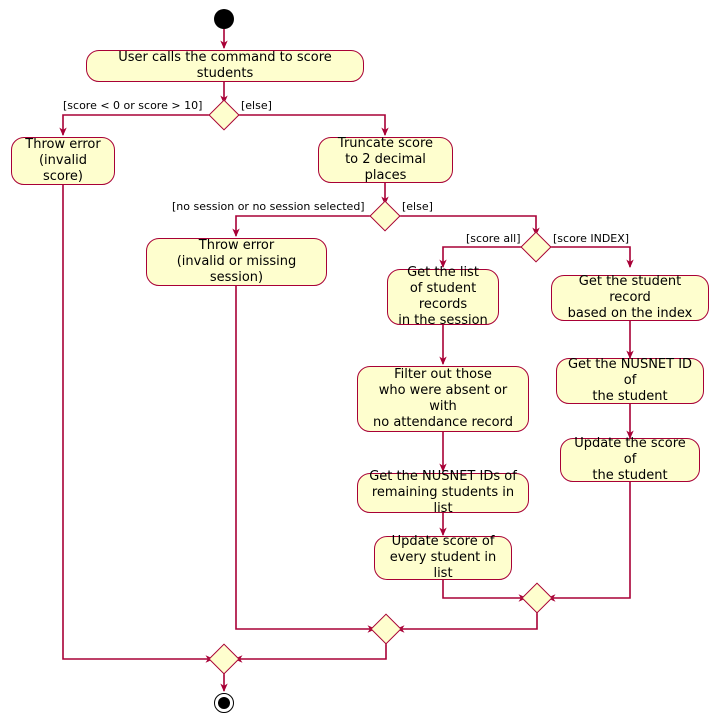  Describe the element at coordinates (493, 238) in the screenshot. I see `guard-score-all: [score all]` at that location.